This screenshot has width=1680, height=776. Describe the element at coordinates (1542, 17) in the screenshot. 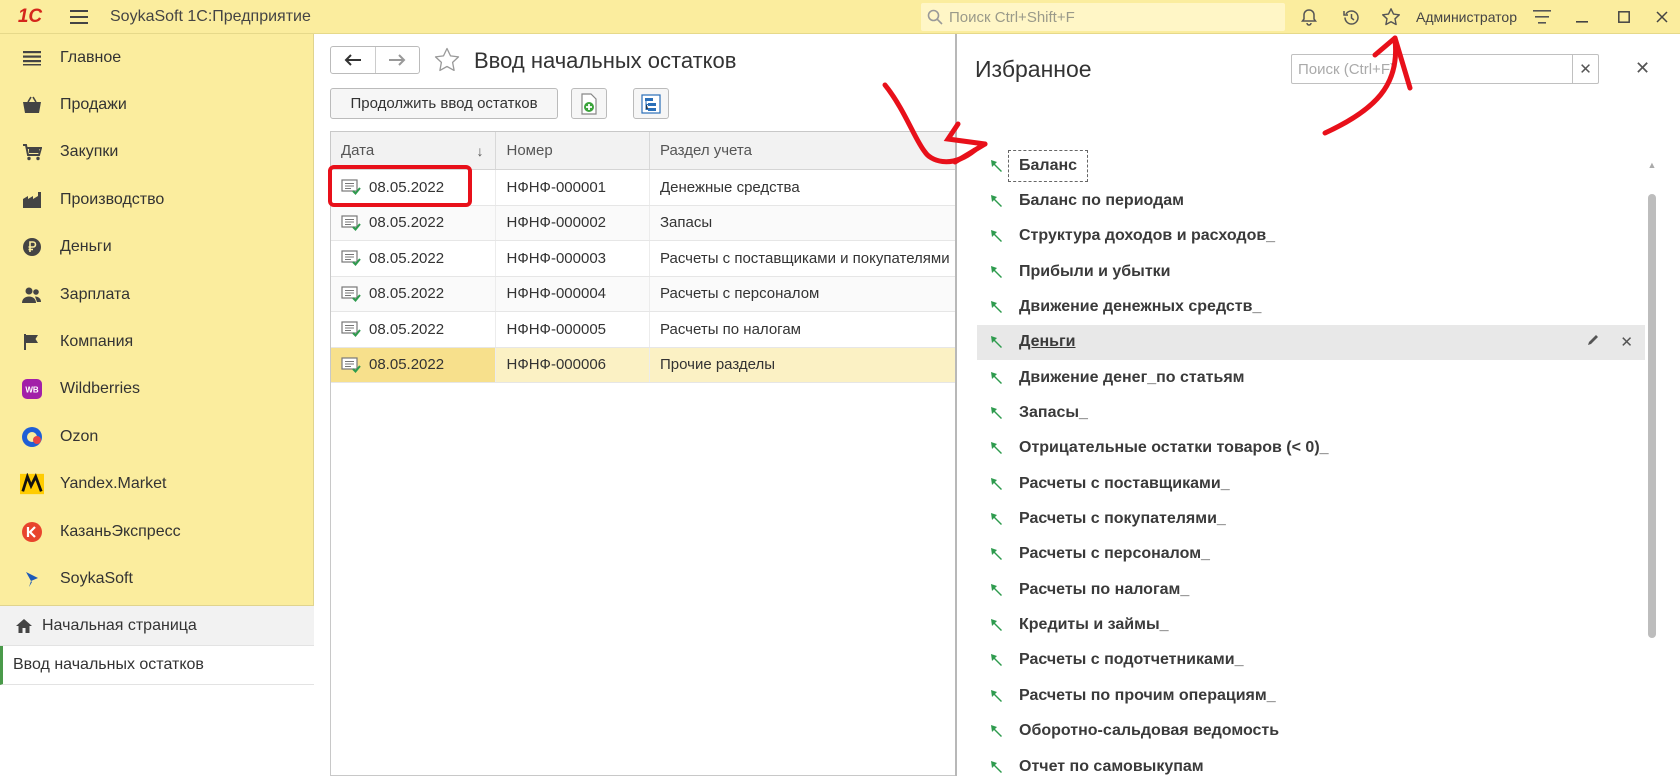

I see `settings-menu-icon` at that location.